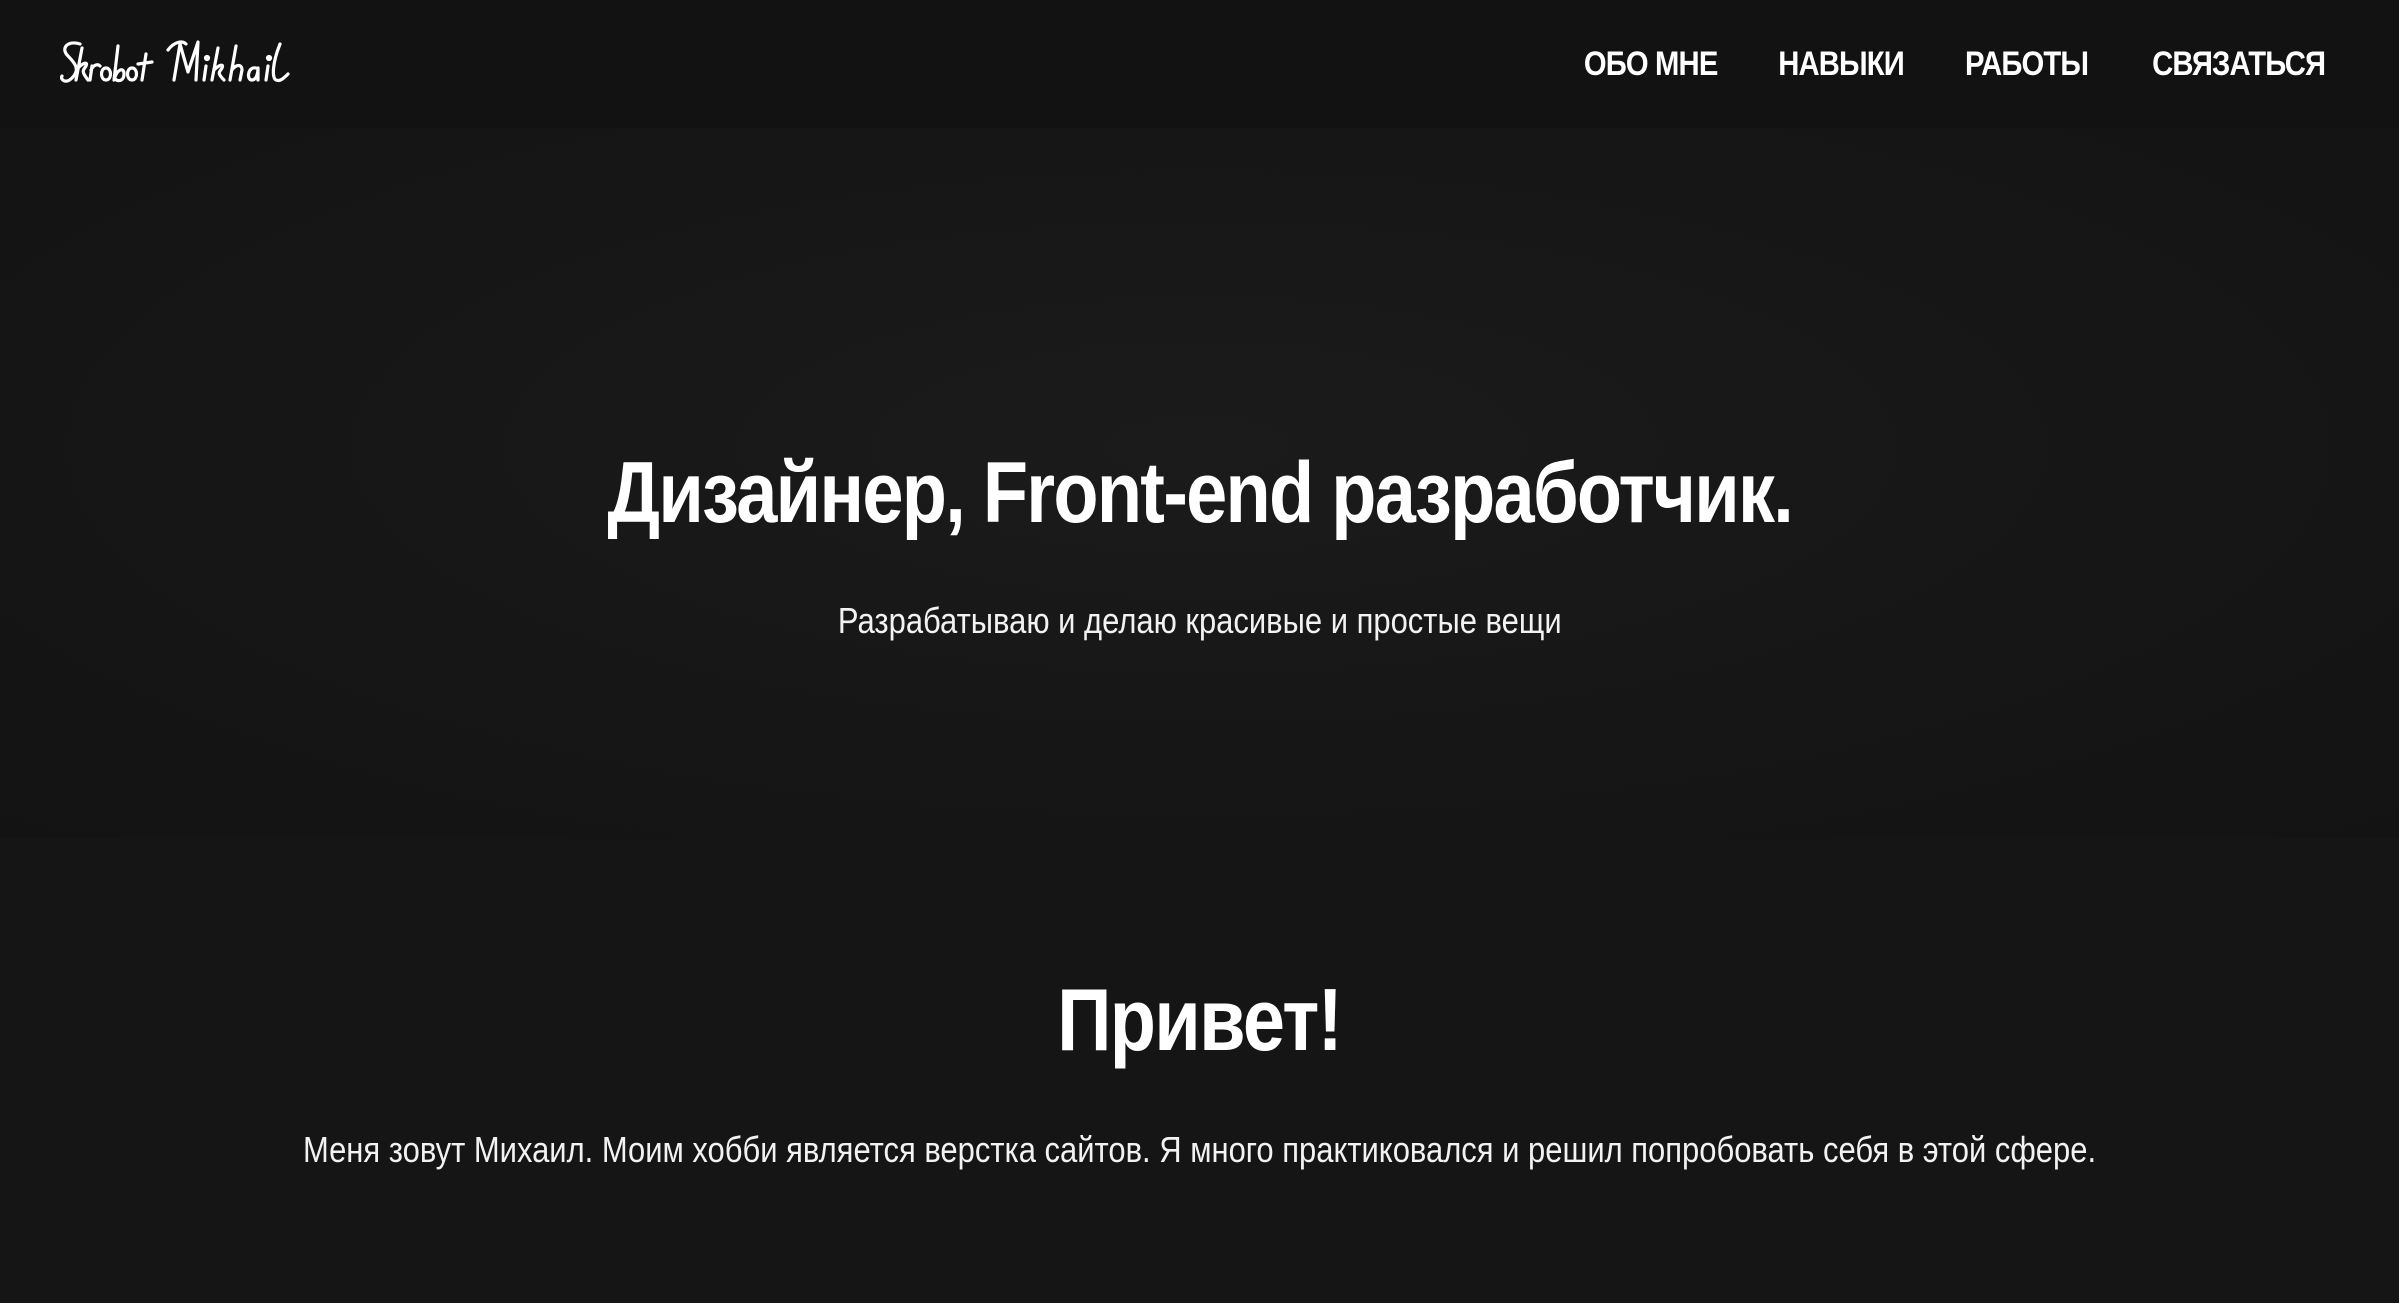 The image size is (2399, 1303). I want to click on about-title: Привет!, so click(1199, 1020).